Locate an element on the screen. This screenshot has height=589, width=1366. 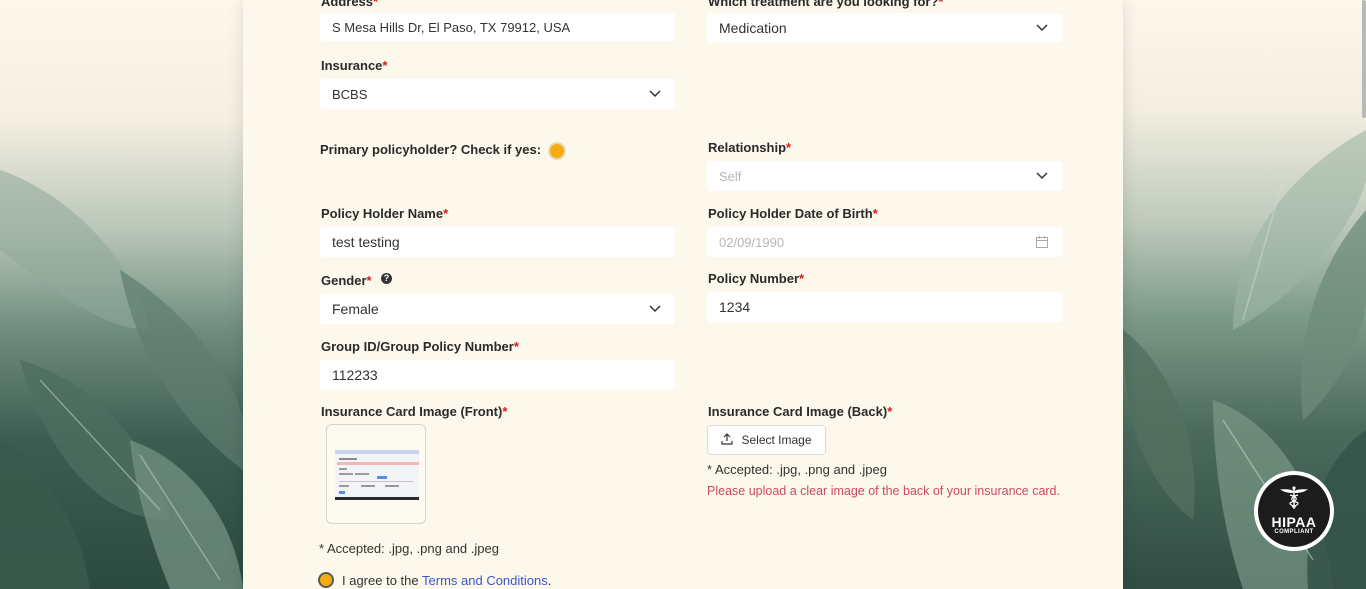
insurance-label: Insurance* is located at coordinates (354, 65).